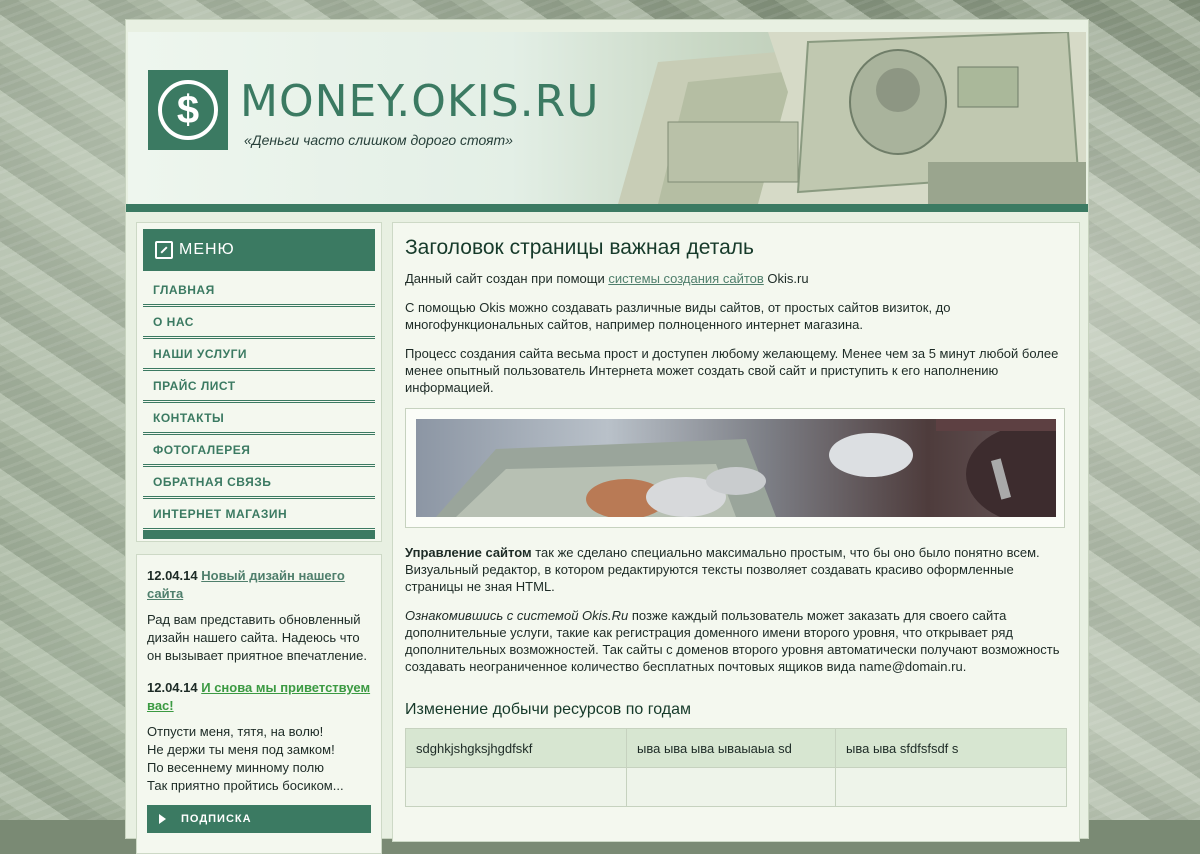 The height and width of the screenshot is (854, 1200). I want to click on table-heading: Изменение добычи ресурсов по годам, so click(548, 709).